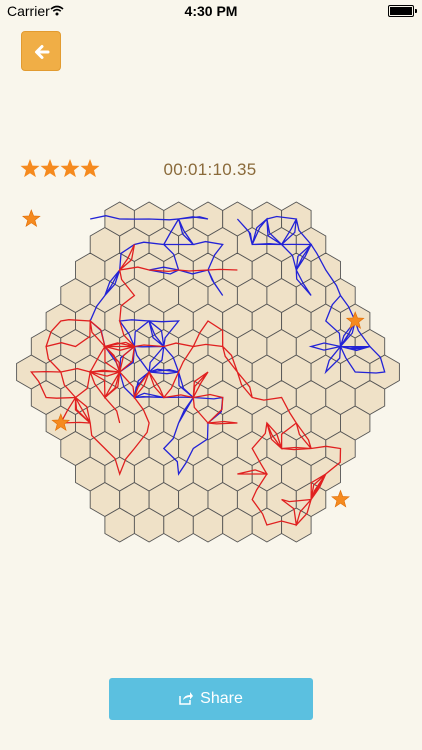 The height and width of the screenshot is (750, 422). What do you see at coordinates (186, 698) in the screenshot?
I see `share-icon` at bounding box center [186, 698].